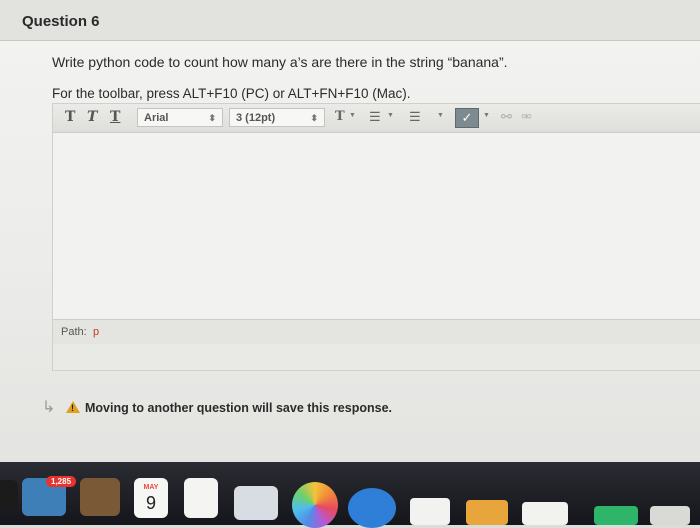 The width and height of the screenshot is (700, 528). I want to click on mail-badge: 1,285, so click(61, 481).